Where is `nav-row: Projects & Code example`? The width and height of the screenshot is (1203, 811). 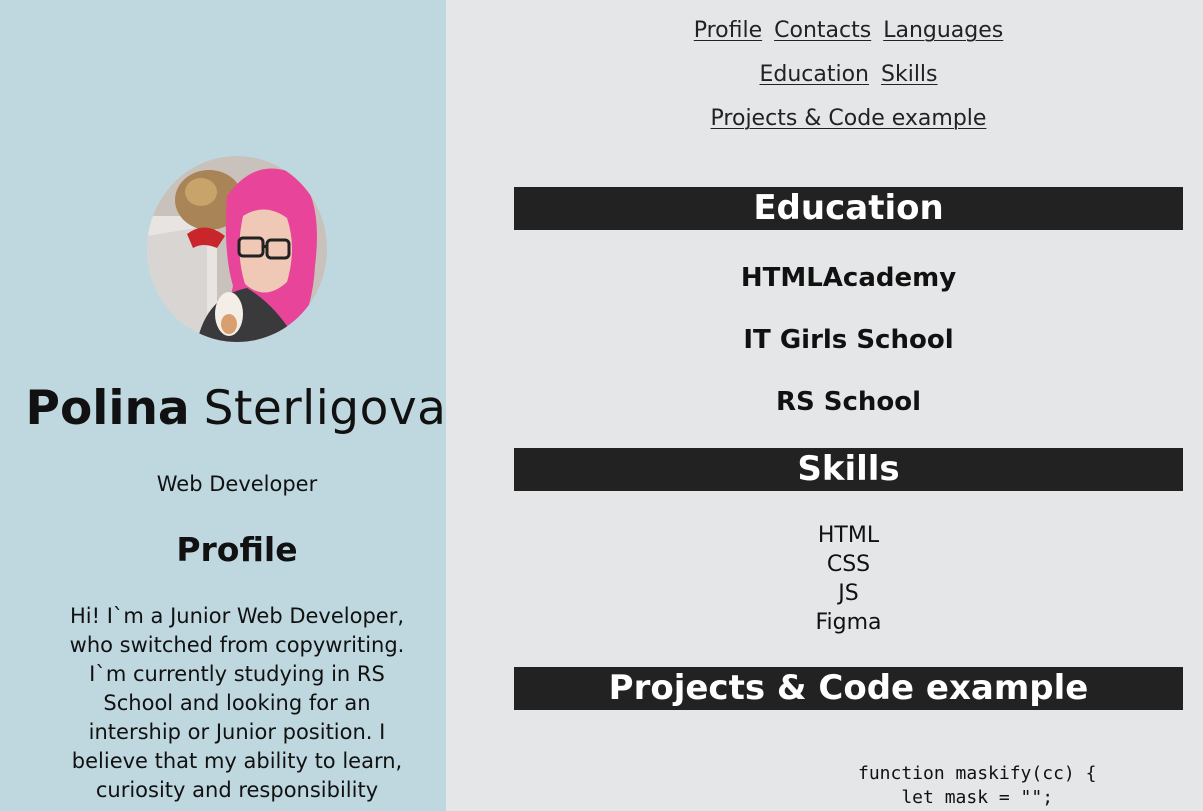
nav-row: Projects & Code example is located at coordinates (848, 119).